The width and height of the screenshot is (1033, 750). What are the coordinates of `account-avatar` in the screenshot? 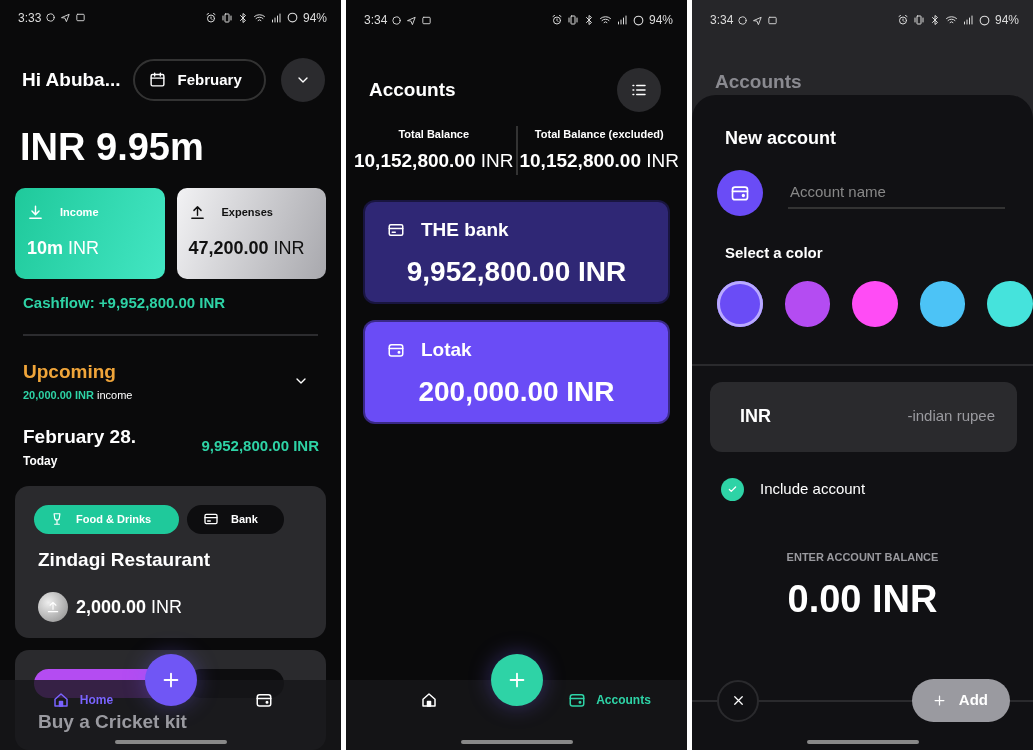 It's located at (740, 193).